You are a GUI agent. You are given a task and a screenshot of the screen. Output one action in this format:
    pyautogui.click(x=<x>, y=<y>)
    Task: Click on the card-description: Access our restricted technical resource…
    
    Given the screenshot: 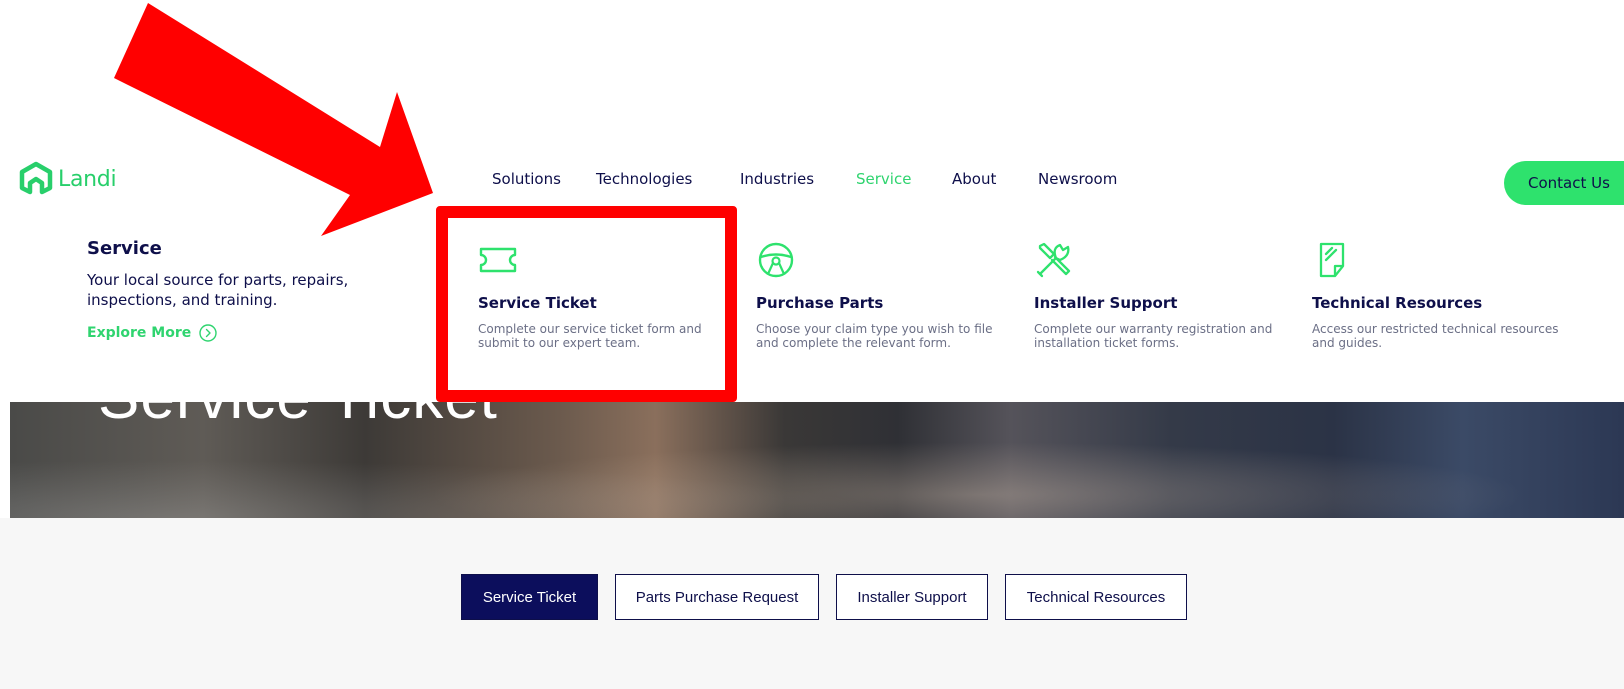 What is the action you would take?
    pyautogui.click(x=1435, y=336)
    